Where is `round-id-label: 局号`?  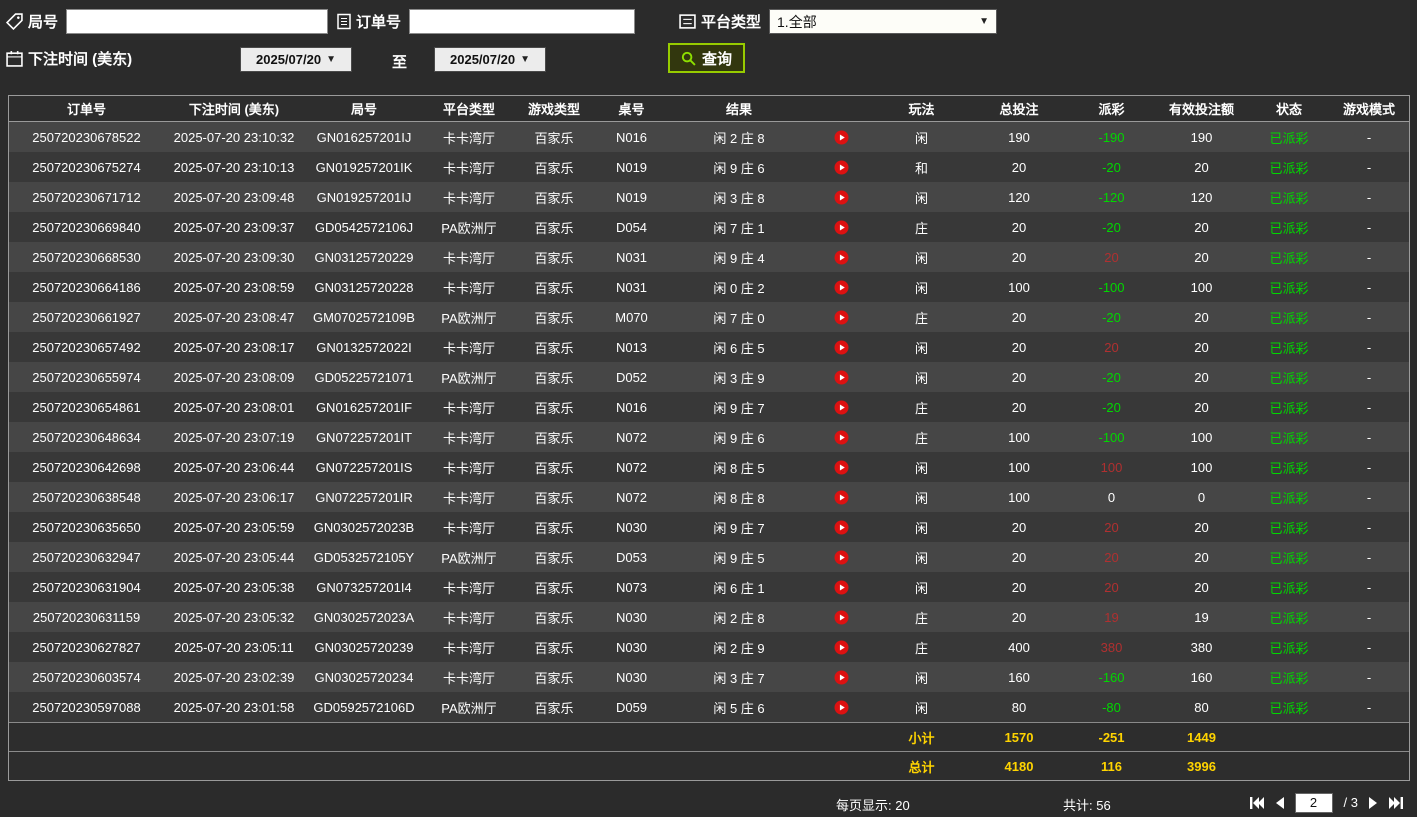 round-id-label: 局号 is located at coordinates (43, 22).